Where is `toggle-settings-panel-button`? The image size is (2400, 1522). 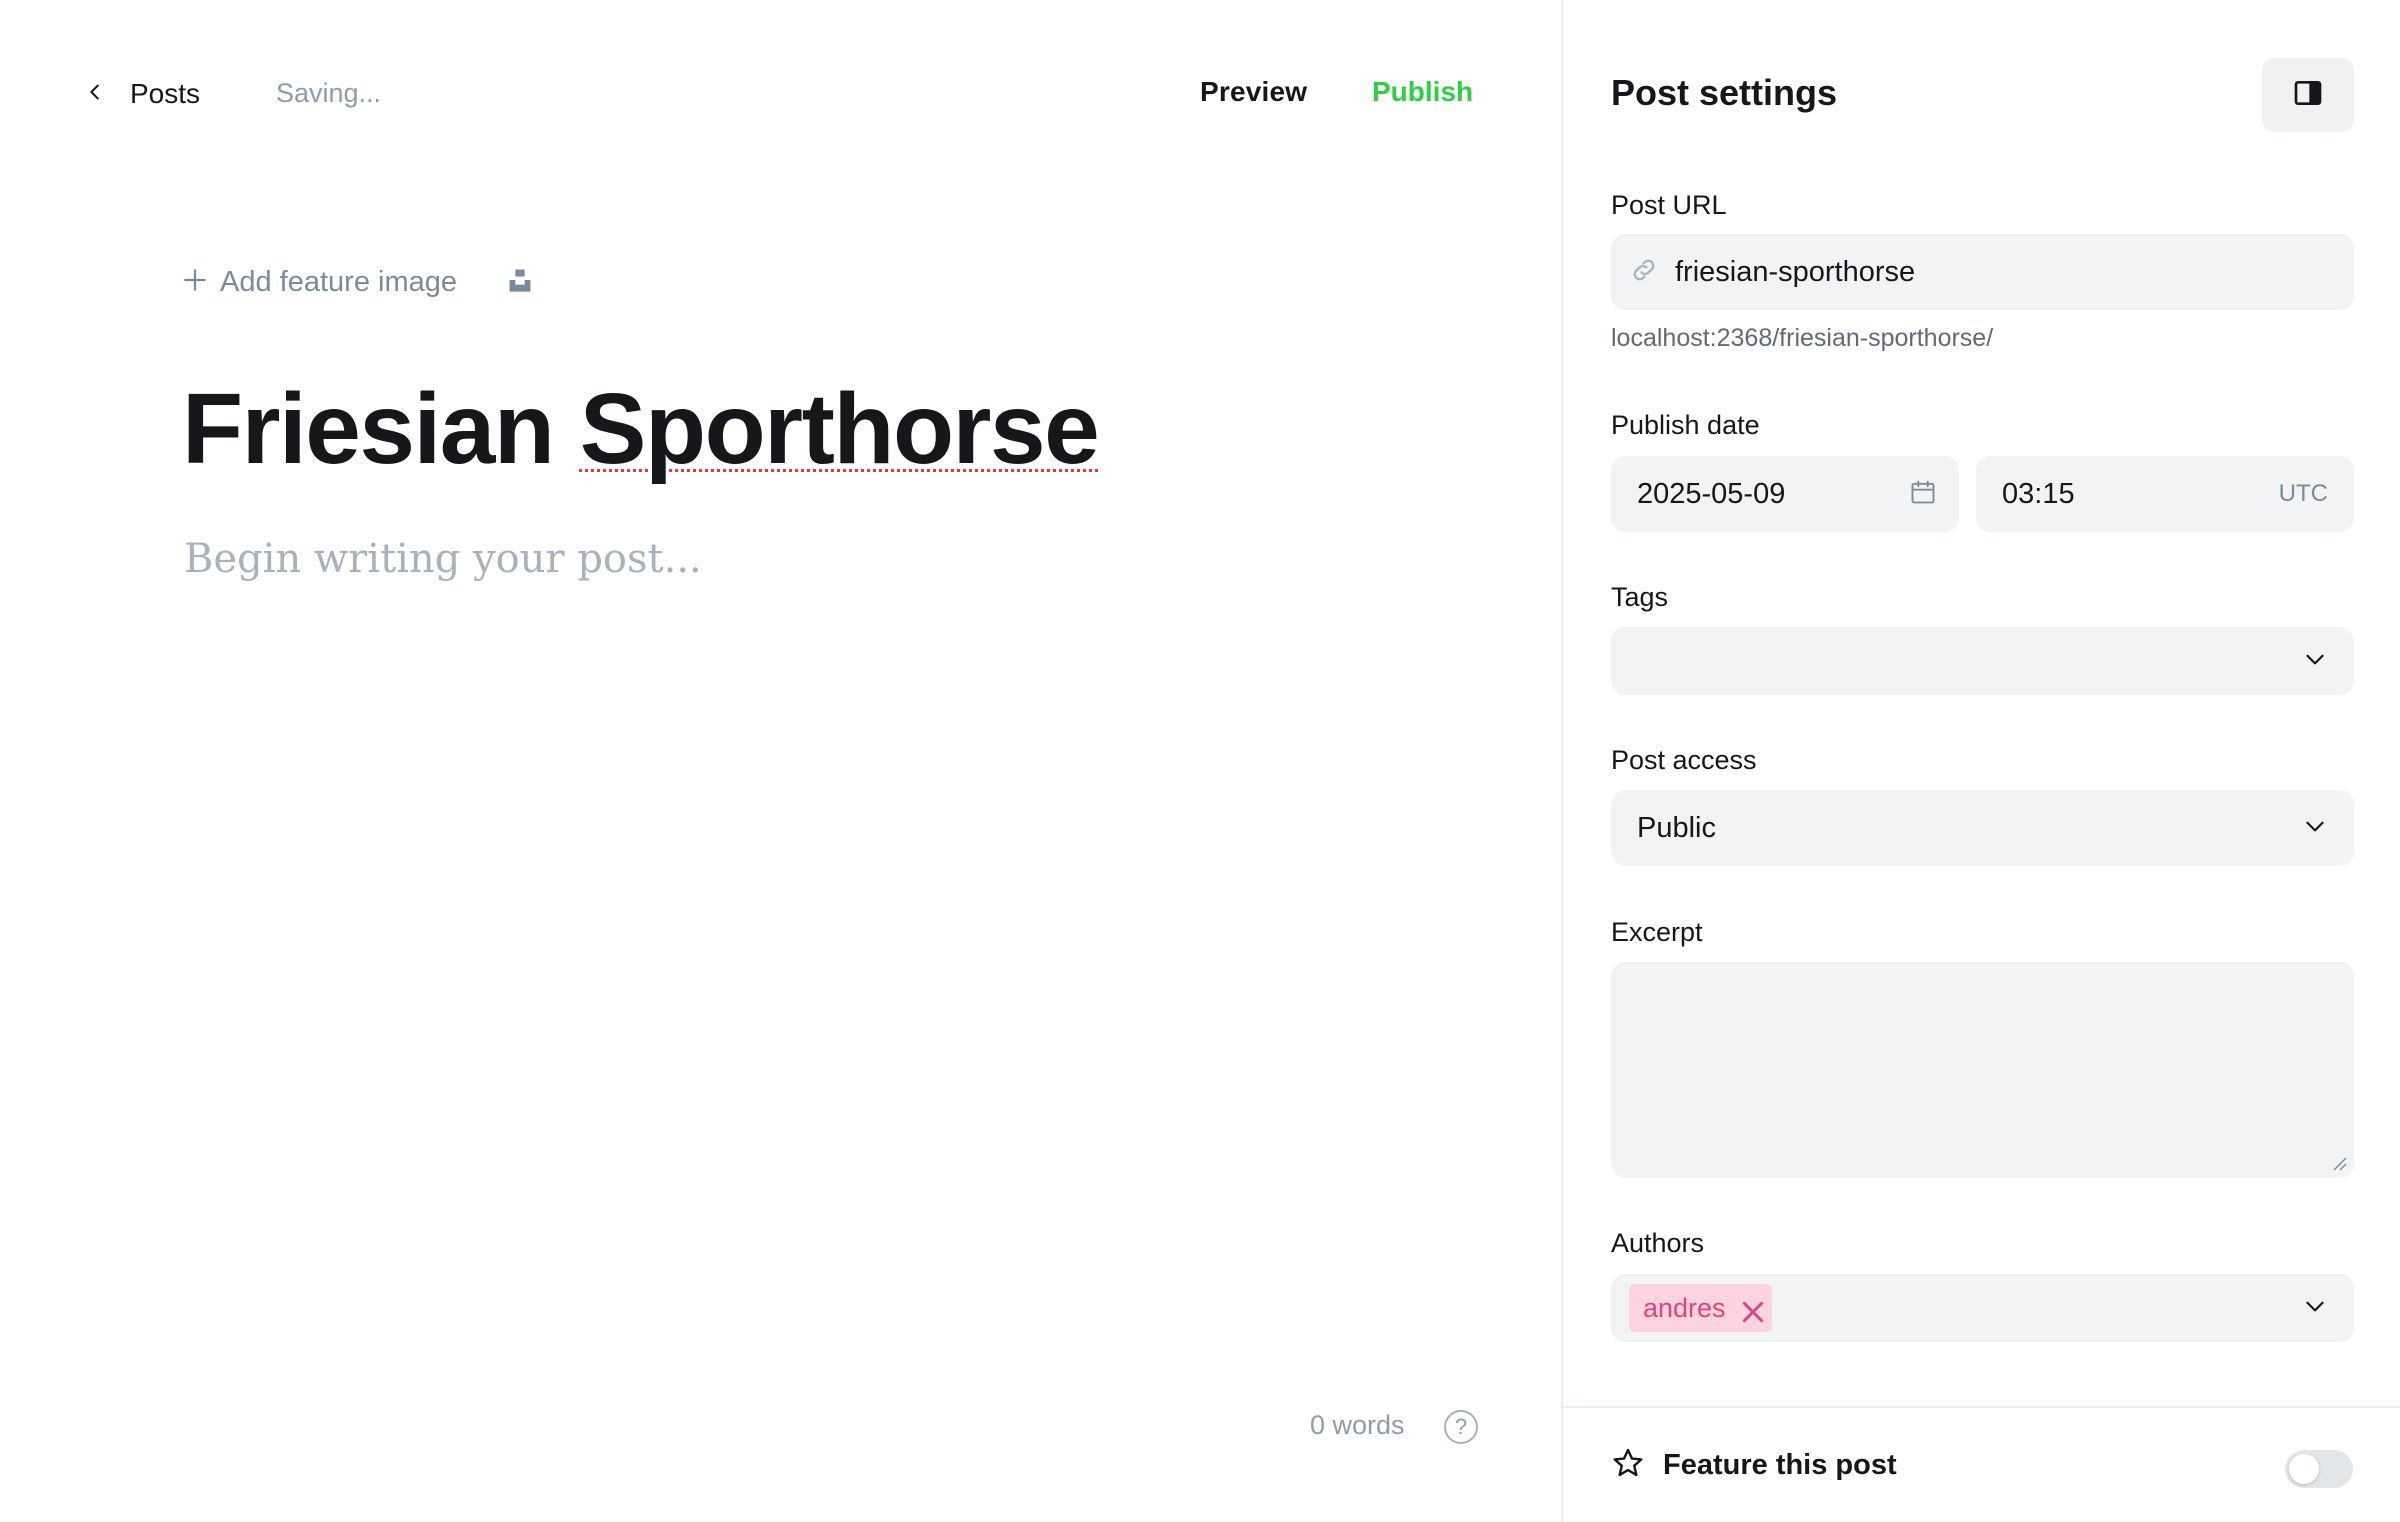 toggle-settings-panel-button is located at coordinates (2308, 95).